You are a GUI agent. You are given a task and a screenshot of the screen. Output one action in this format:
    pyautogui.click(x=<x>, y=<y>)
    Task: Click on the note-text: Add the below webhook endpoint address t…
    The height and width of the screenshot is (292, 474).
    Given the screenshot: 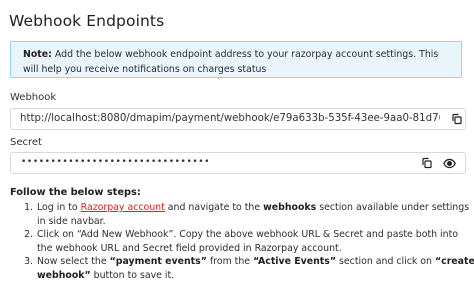 What is the action you would take?
    pyautogui.click(x=231, y=62)
    